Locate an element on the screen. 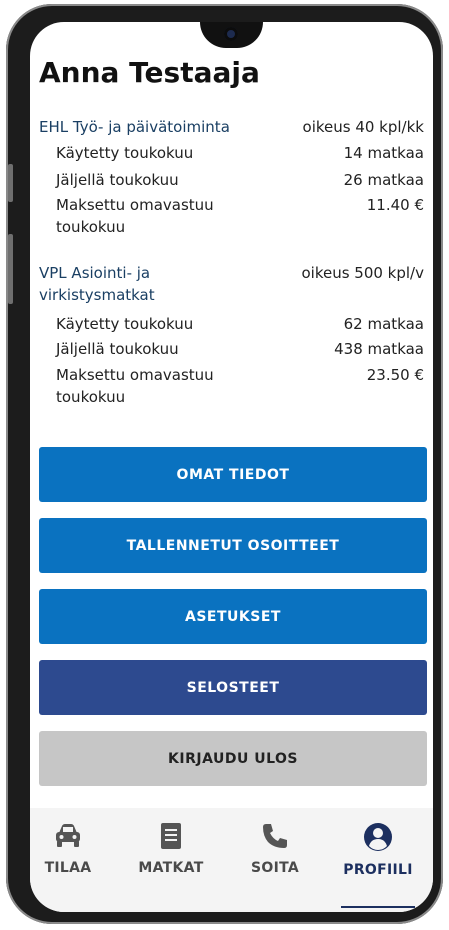 Image resolution: width=449 pixels, height=930 pixels. car-icon is located at coordinates (68, 835).